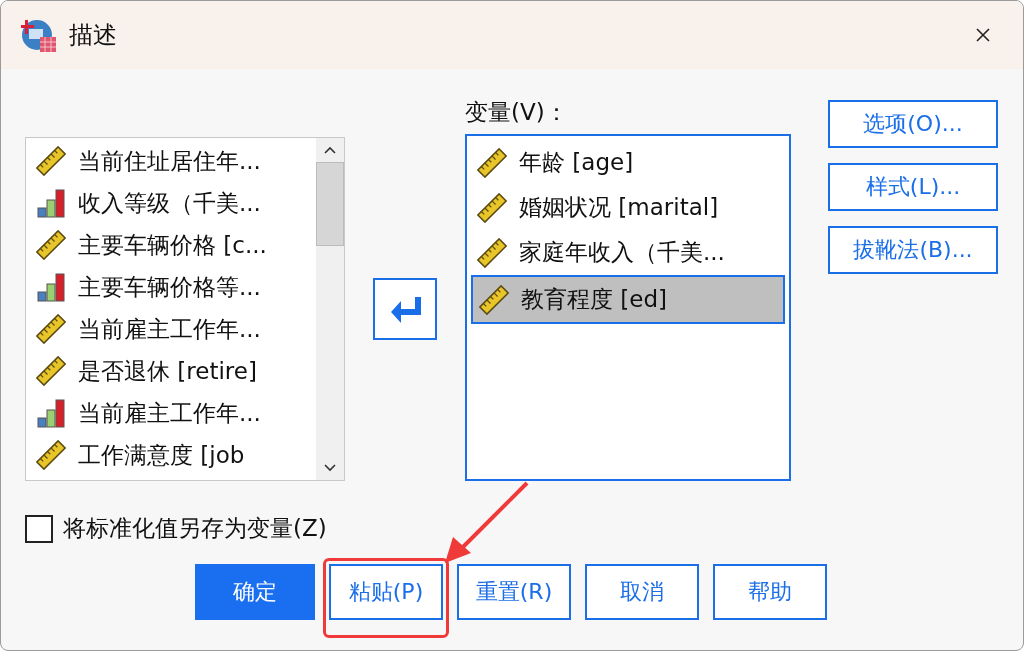 The image size is (1024, 651). Describe the element at coordinates (514, 592) in the screenshot. I see `dialog-button: 重置(R)` at that location.